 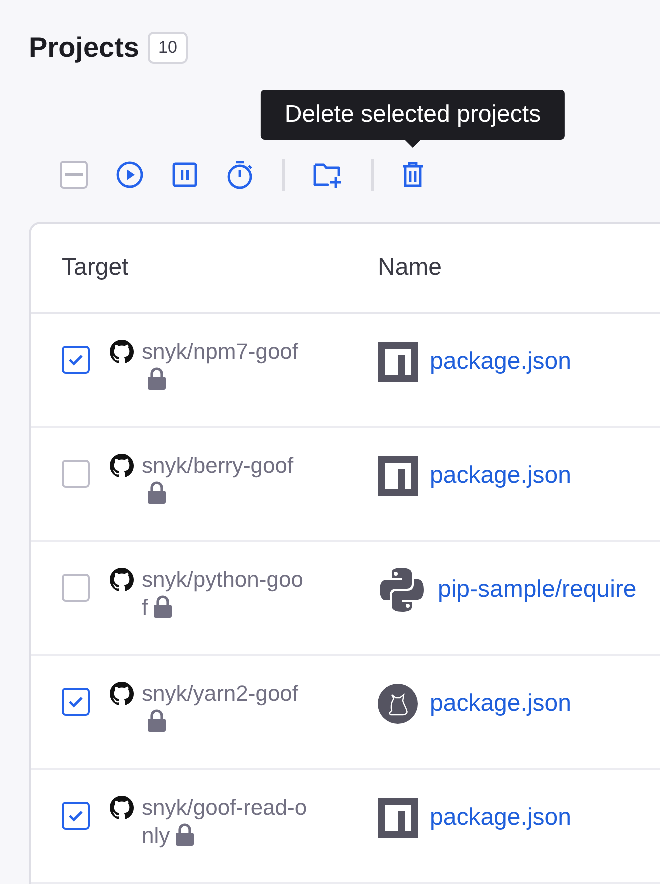 What do you see at coordinates (398, 704) in the screenshot?
I see `cat-icon` at bounding box center [398, 704].